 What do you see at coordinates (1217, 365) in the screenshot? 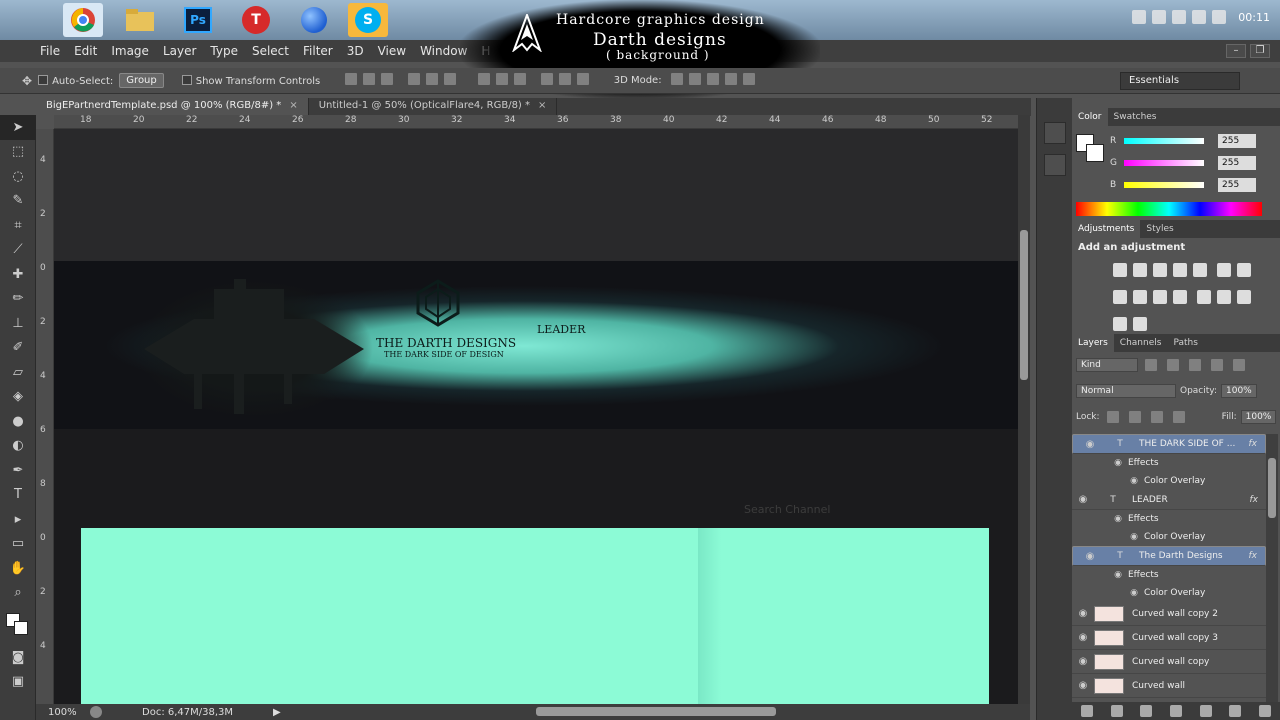
I see `filter-shape-icon` at bounding box center [1217, 365].